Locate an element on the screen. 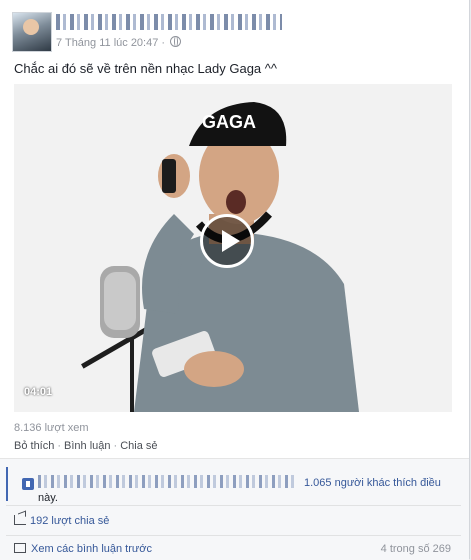 This screenshot has height=560, width=471. view-previous-comments: Xem các bình luận trước is located at coordinates (83, 549).